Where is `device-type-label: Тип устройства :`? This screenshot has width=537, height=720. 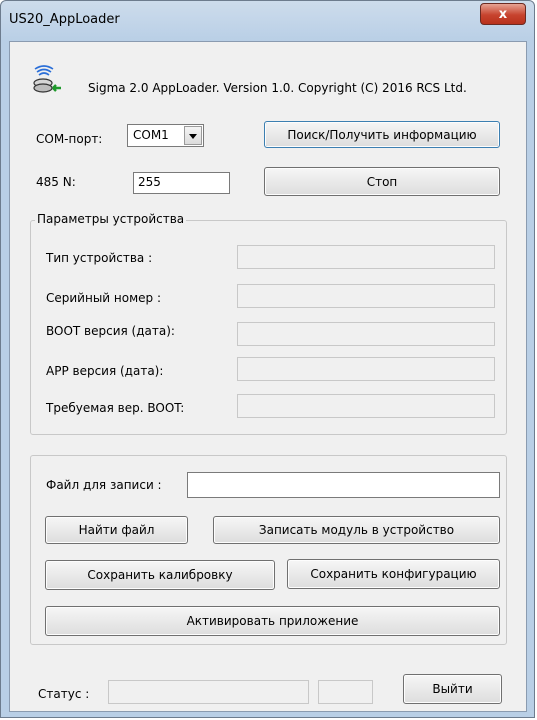
device-type-label: Тип устройства : is located at coordinates (99, 258).